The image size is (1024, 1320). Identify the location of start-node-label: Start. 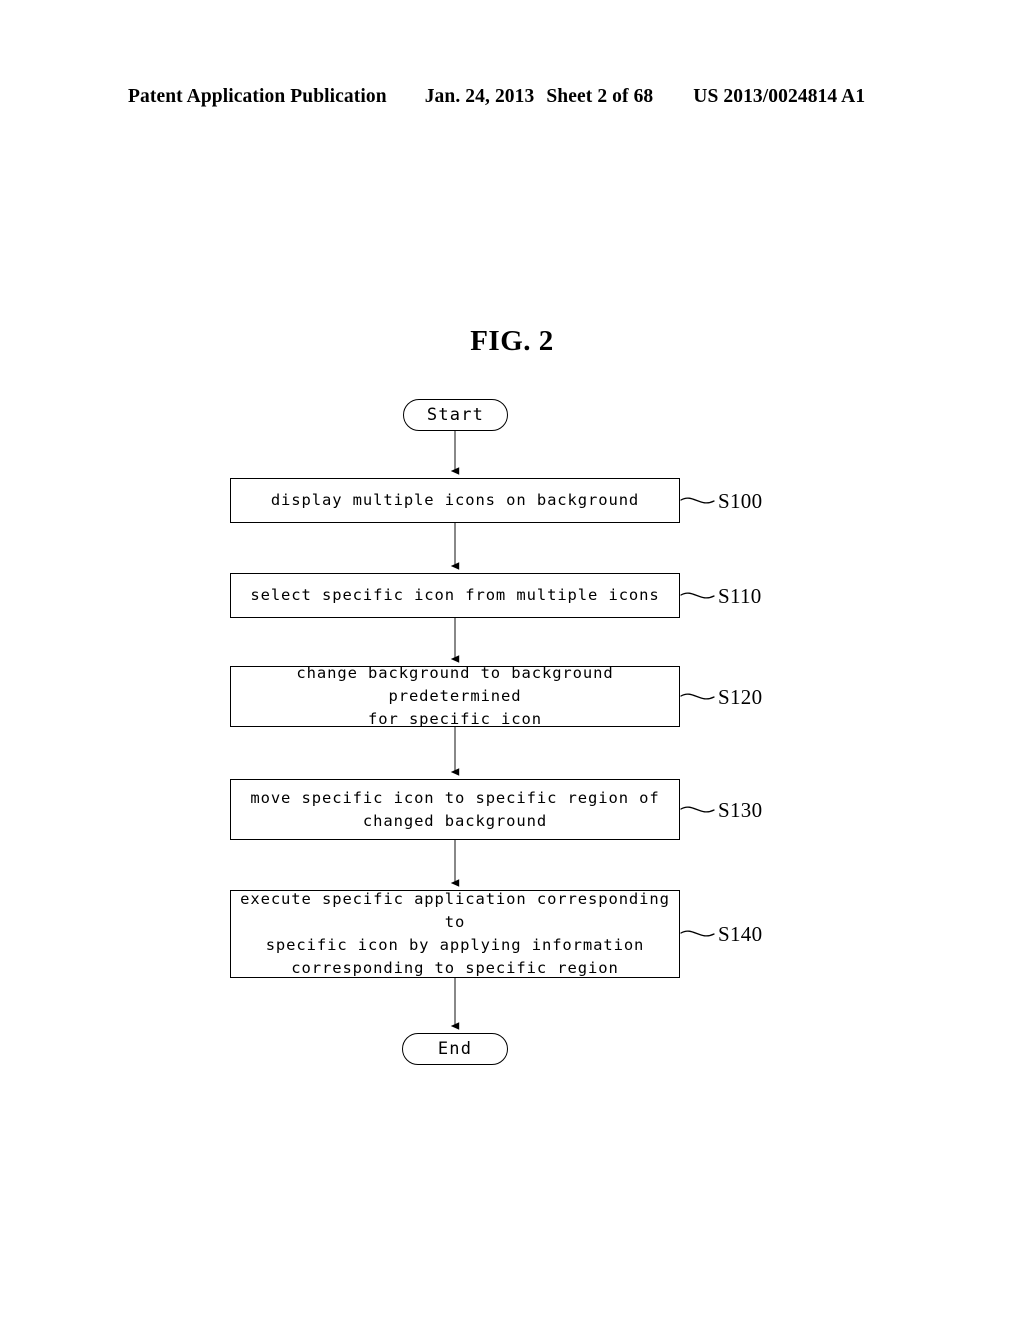
(455, 415).